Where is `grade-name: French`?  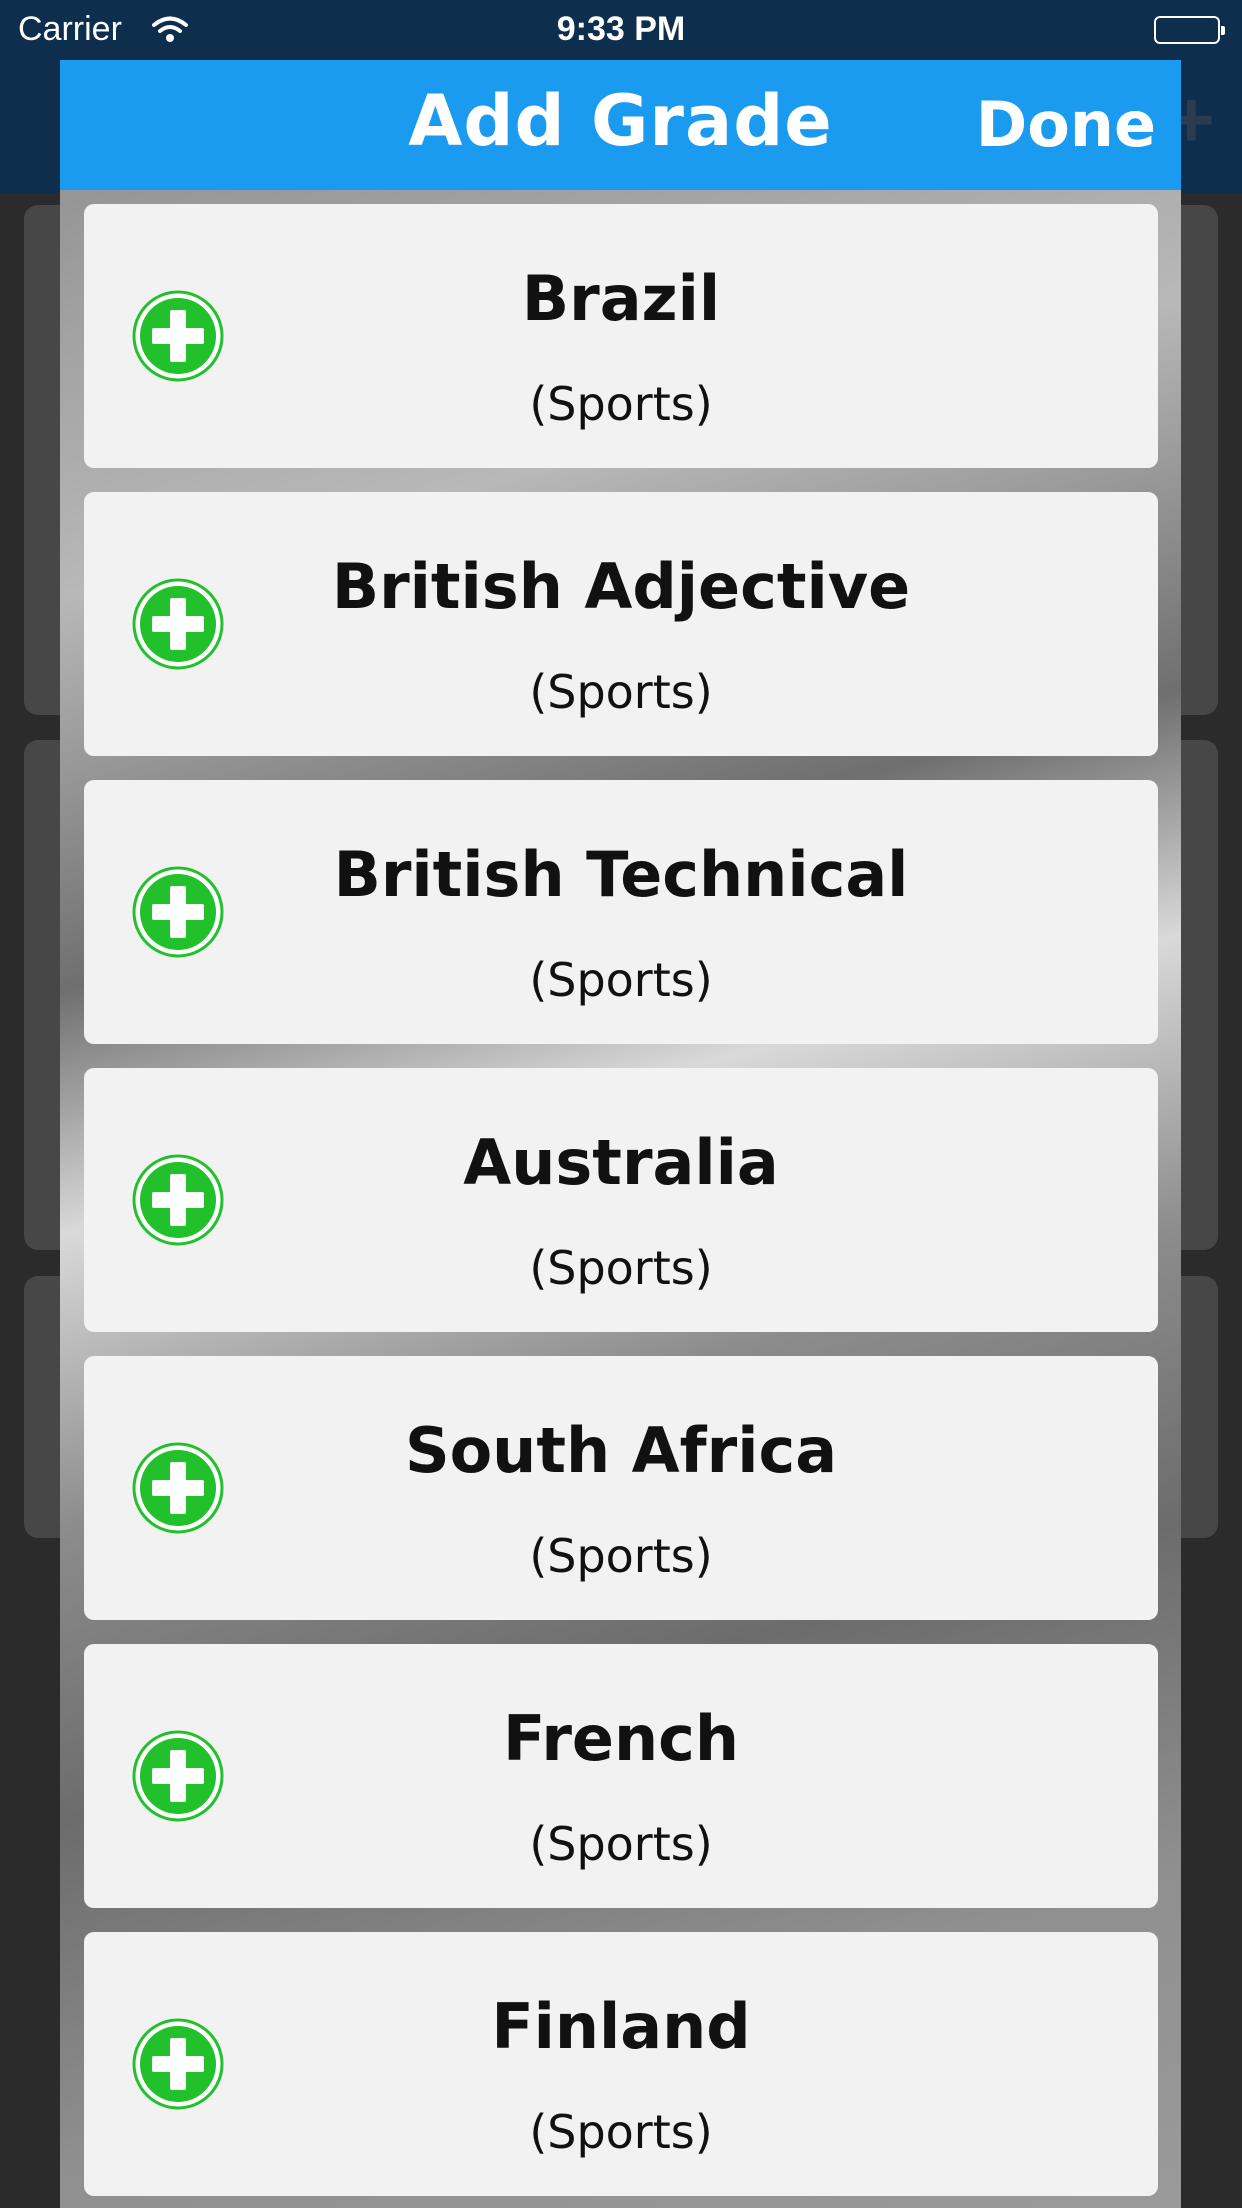 grade-name: French is located at coordinates (621, 1738).